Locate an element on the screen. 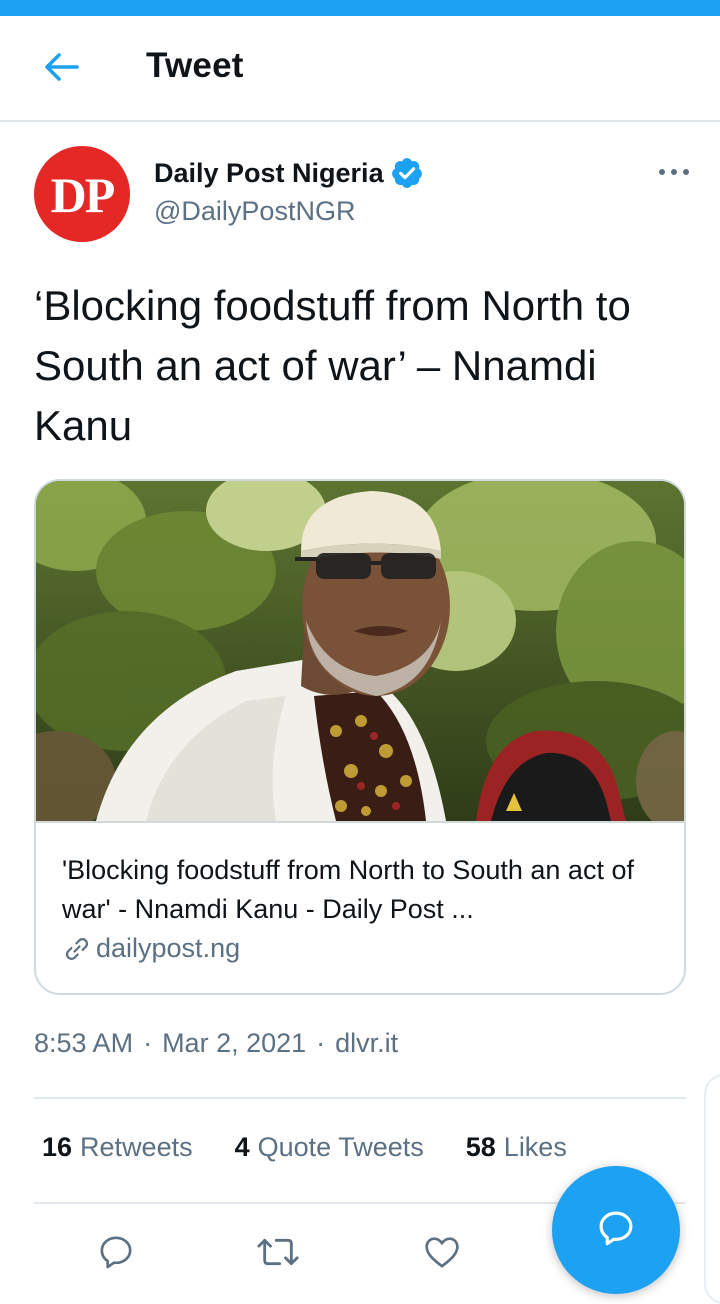 The height and width of the screenshot is (1304, 720). engagement-stats: 16 Retweets 4 Quote Tweets 58 Likes is located at coordinates (325, 1147).